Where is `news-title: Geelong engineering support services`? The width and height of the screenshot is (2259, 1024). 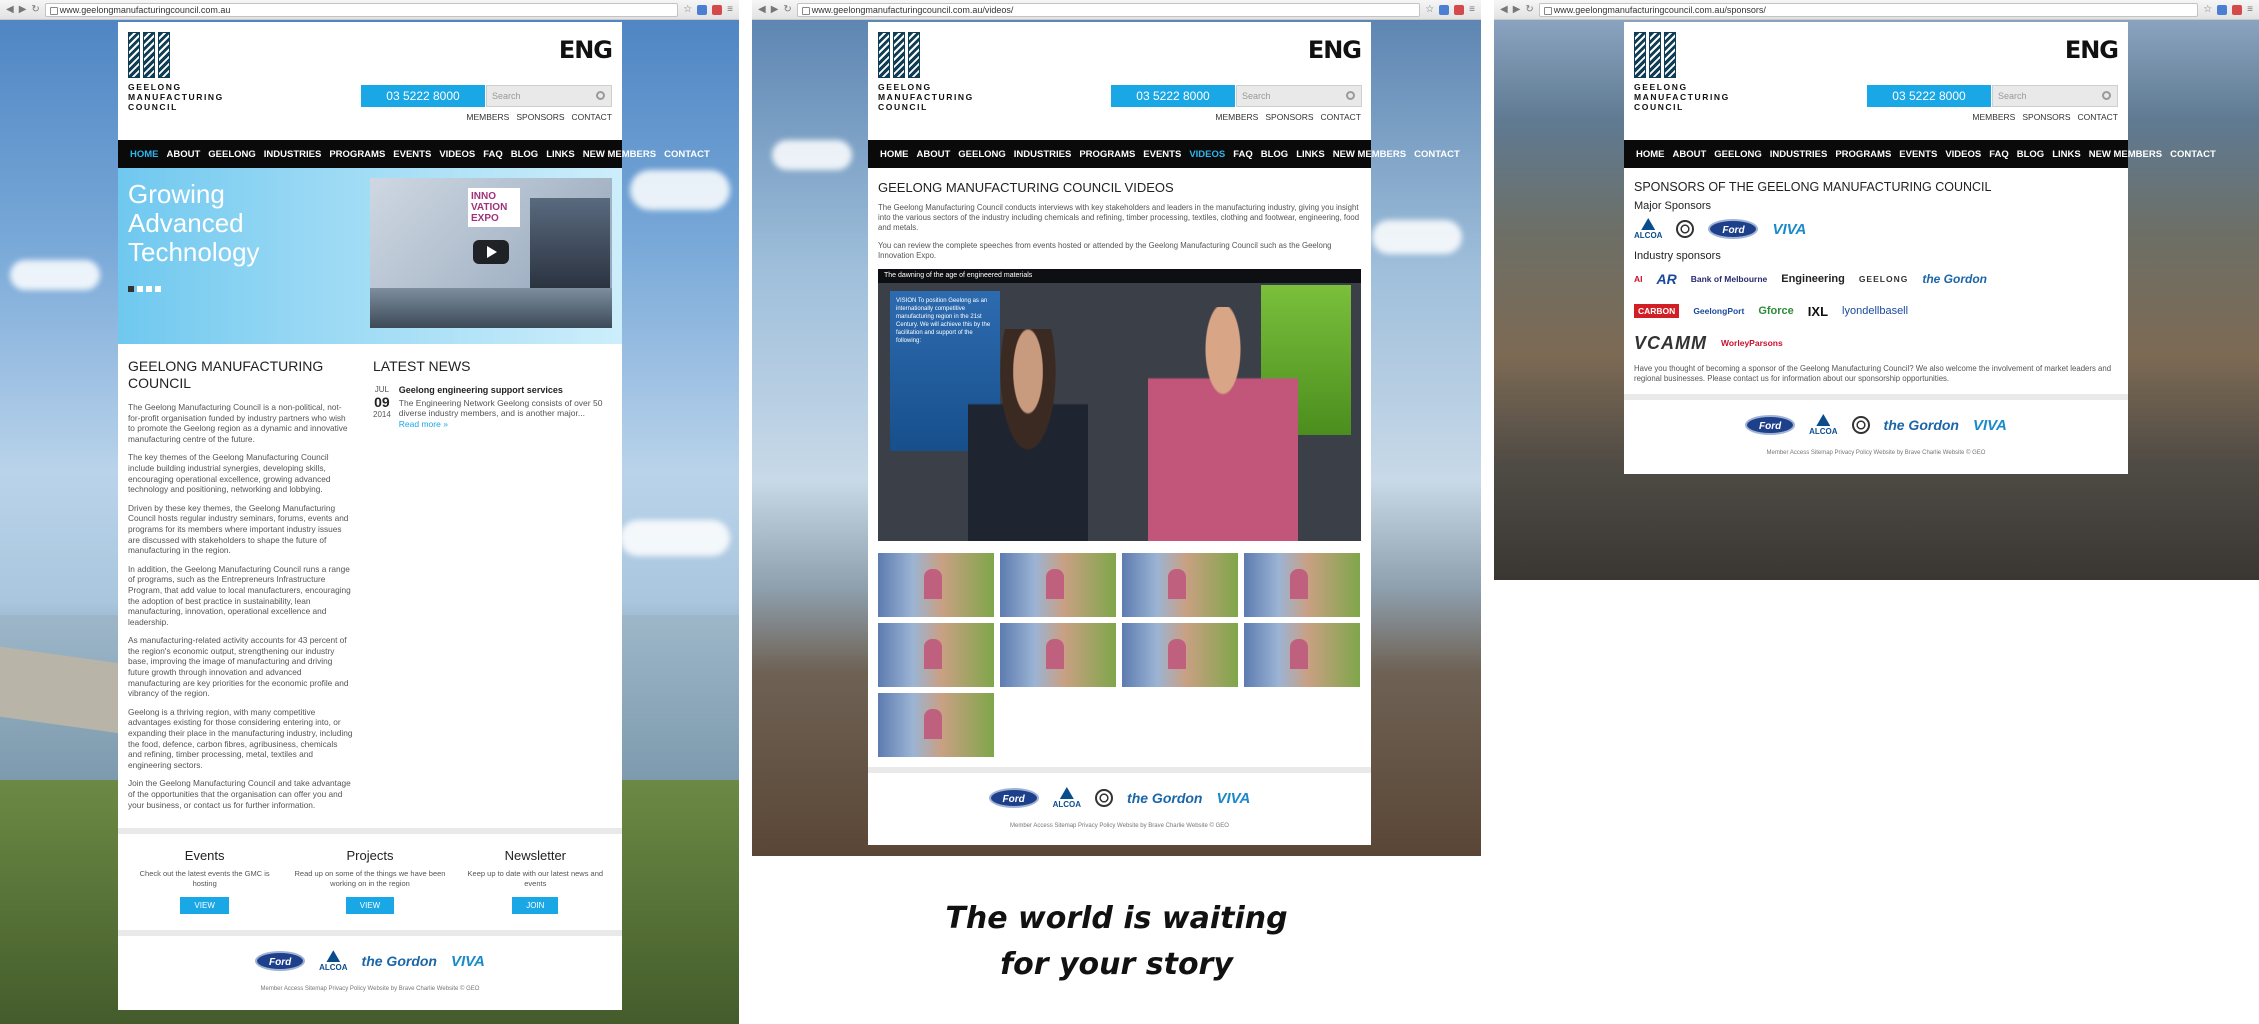
news-title: Geelong engineering support services is located at coordinates (501, 390).